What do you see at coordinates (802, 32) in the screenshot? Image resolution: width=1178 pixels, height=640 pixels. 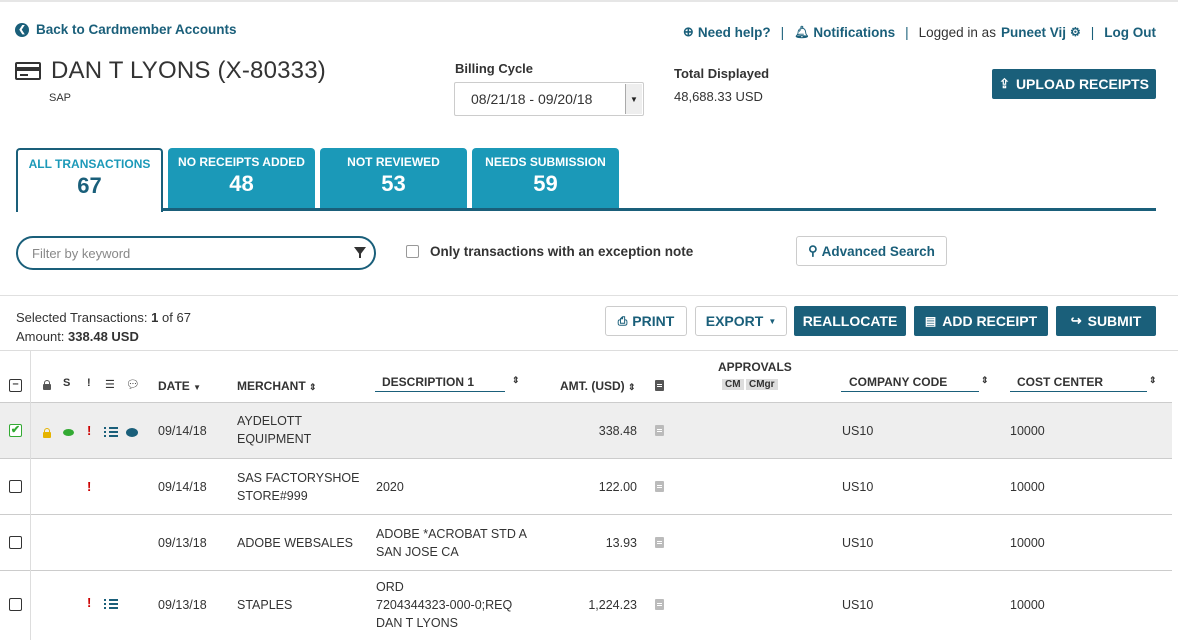 I see `bell-icon: 🔔︎` at bounding box center [802, 32].